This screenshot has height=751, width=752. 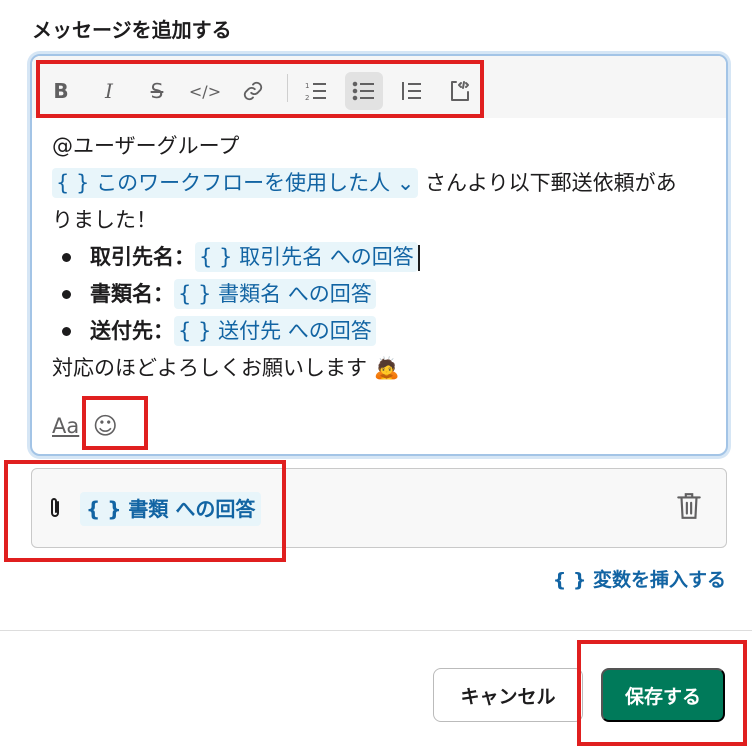 I want to click on text-caret, so click(x=418, y=258).